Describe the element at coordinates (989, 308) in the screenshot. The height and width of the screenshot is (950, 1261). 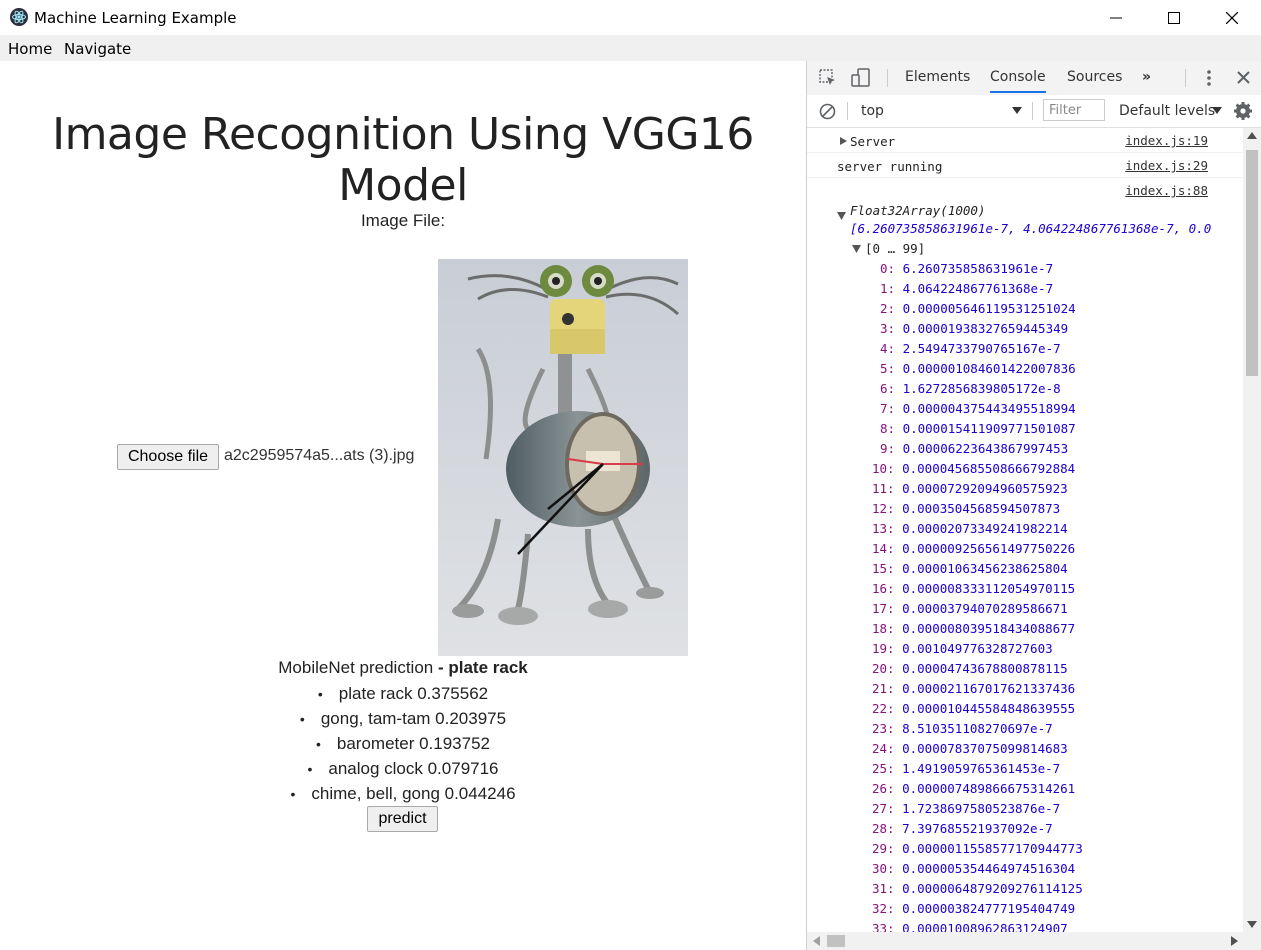
I see `array-value: 0.000005646119531251024` at that location.